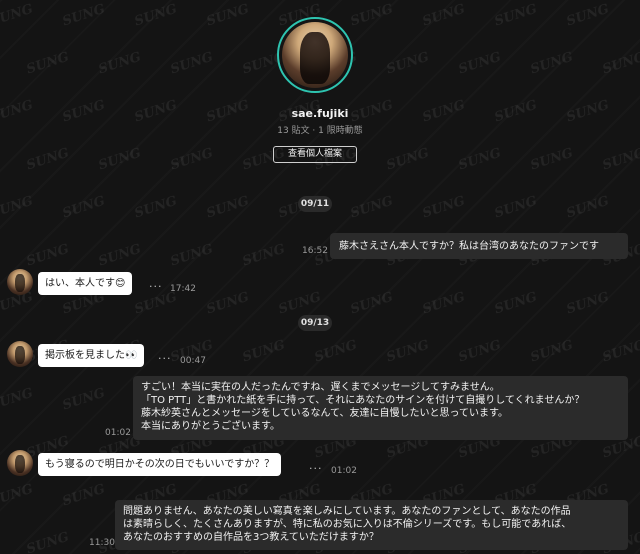 The image size is (640, 554). What do you see at coordinates (324, 413) in the screenshot?
I see `message-line: 藤木紗英さんとメッセージをしているなんて、友達に自慢したいと思っています。` at bounding box center [324, 413].